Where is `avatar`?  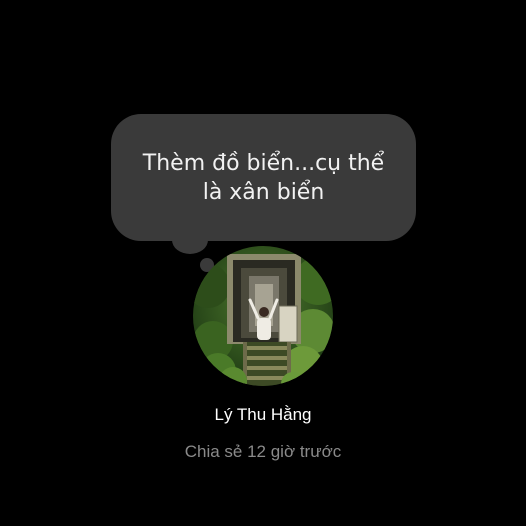 avatar is located at coordinates (263, 316).